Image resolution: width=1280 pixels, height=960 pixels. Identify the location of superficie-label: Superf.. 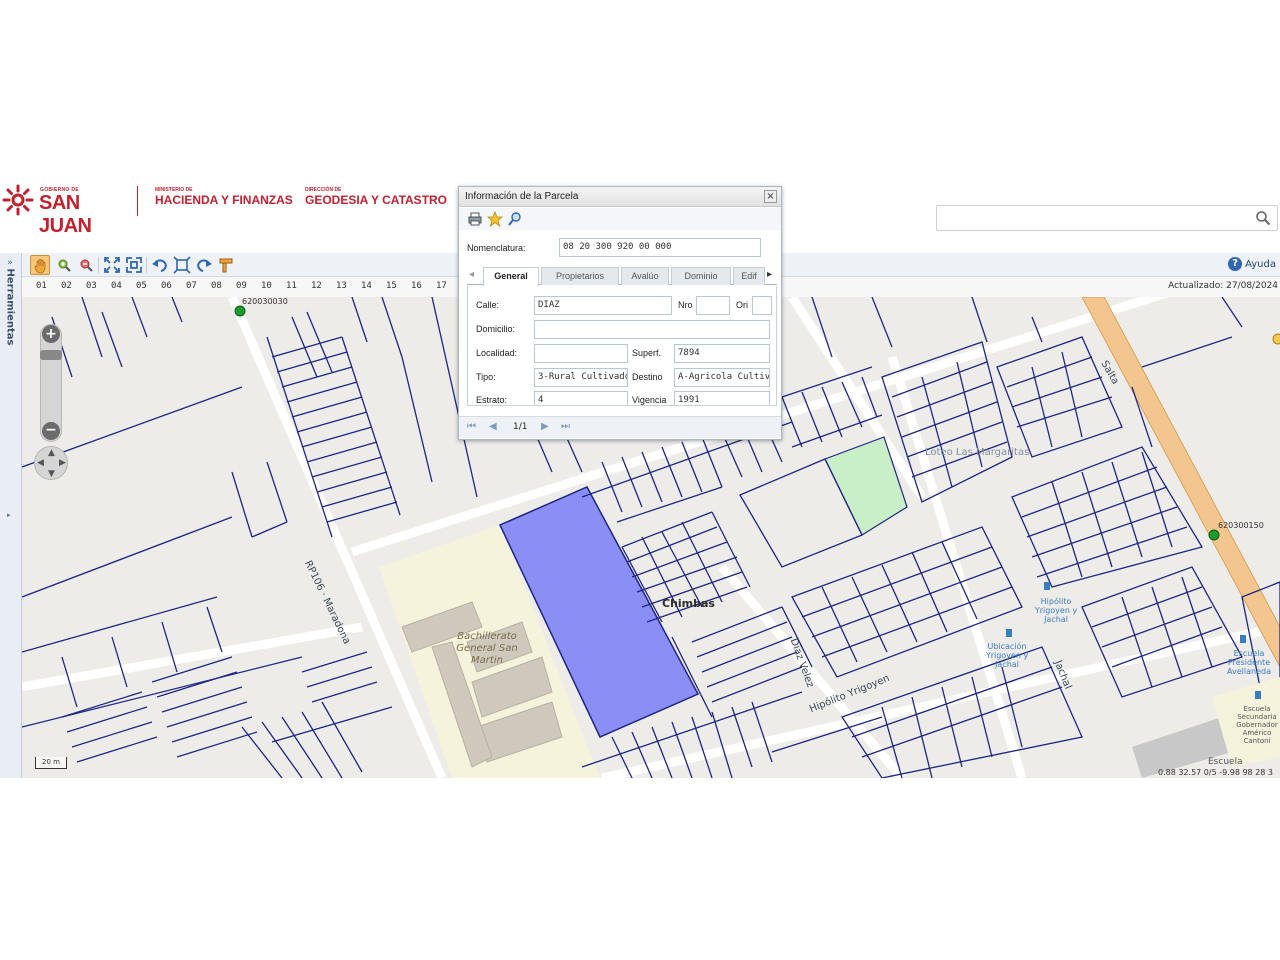
(647, 353).